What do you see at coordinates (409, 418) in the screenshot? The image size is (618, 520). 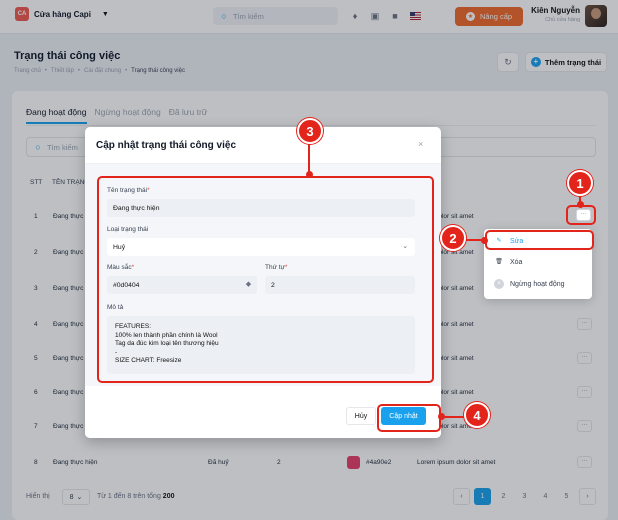 I see `annotation-box-update` at bounding box center [409, 418].